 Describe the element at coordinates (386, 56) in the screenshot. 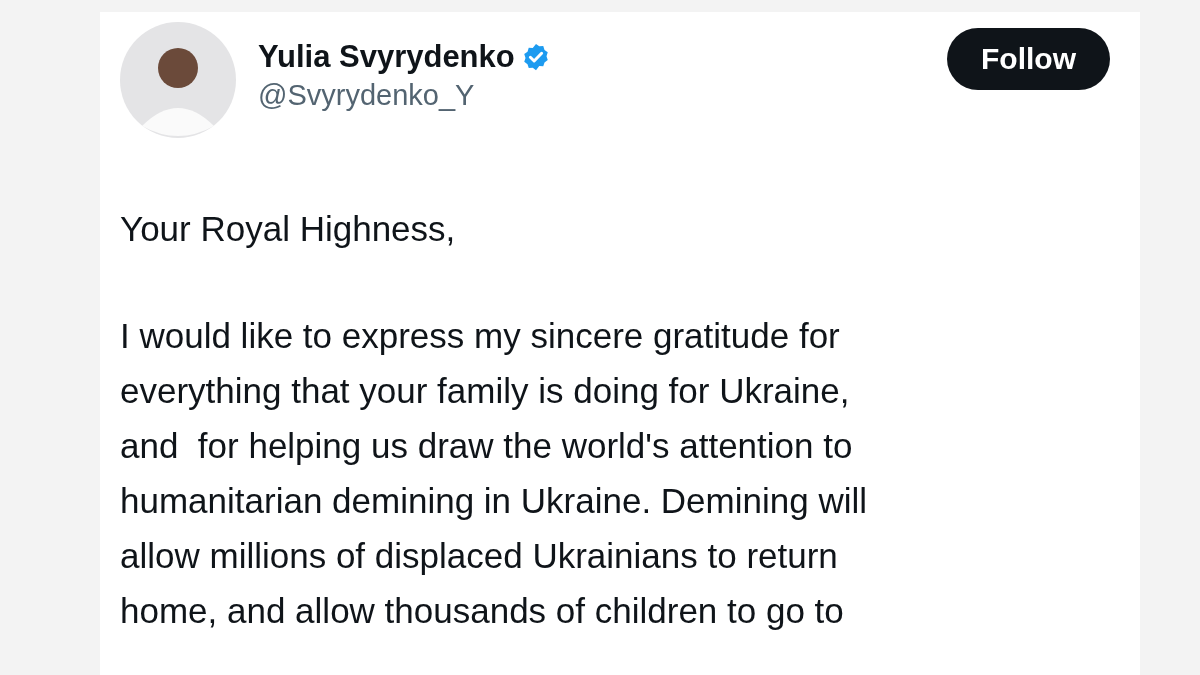

I see `author-name: Yulia Svyrydenko` at that location.